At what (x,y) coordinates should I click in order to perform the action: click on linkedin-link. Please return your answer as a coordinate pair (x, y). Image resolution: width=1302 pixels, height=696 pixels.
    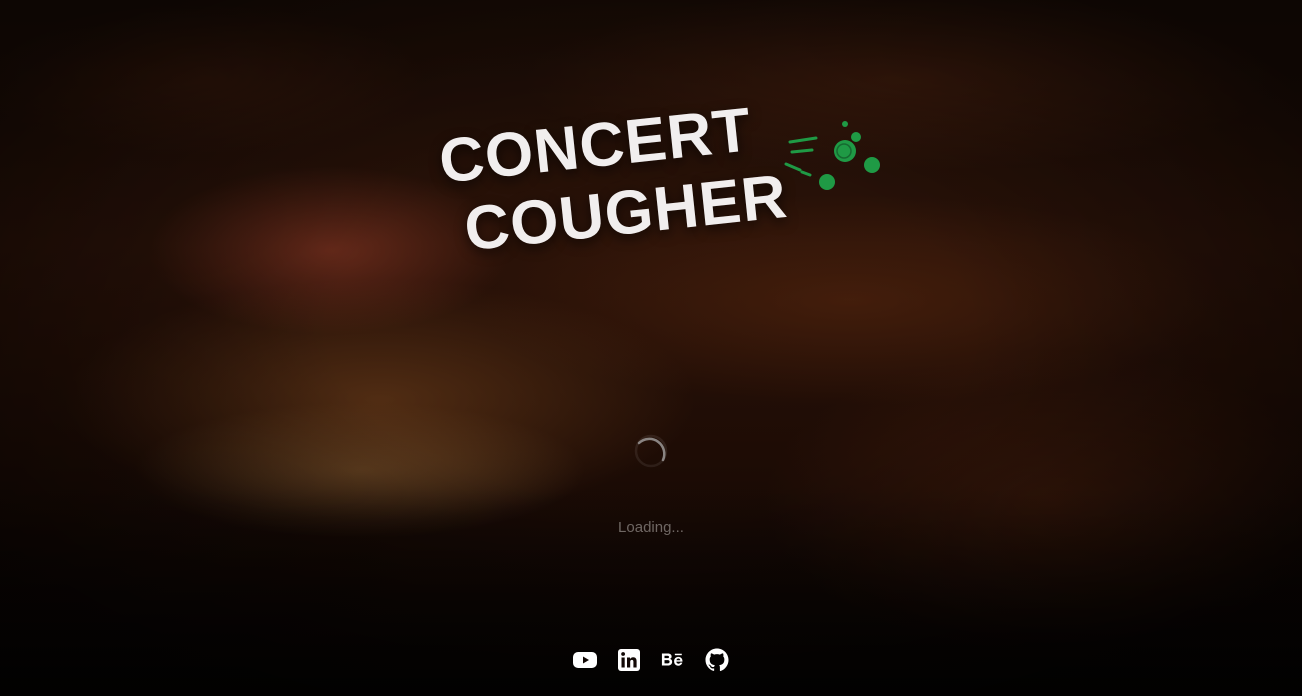
    Looking at the image, I should click on (629, 660).